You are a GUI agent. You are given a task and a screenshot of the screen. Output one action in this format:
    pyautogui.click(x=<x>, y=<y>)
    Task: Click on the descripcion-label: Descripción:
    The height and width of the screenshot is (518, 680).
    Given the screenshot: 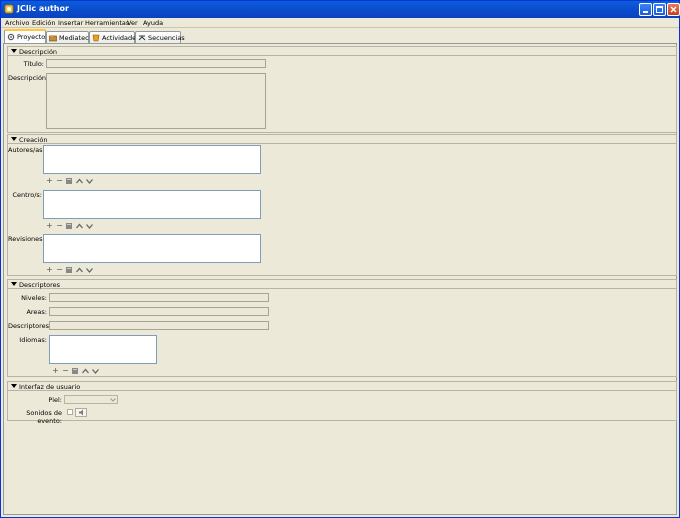 What is the action you would take?
    pyautogui.click(x=28, y=78)
    